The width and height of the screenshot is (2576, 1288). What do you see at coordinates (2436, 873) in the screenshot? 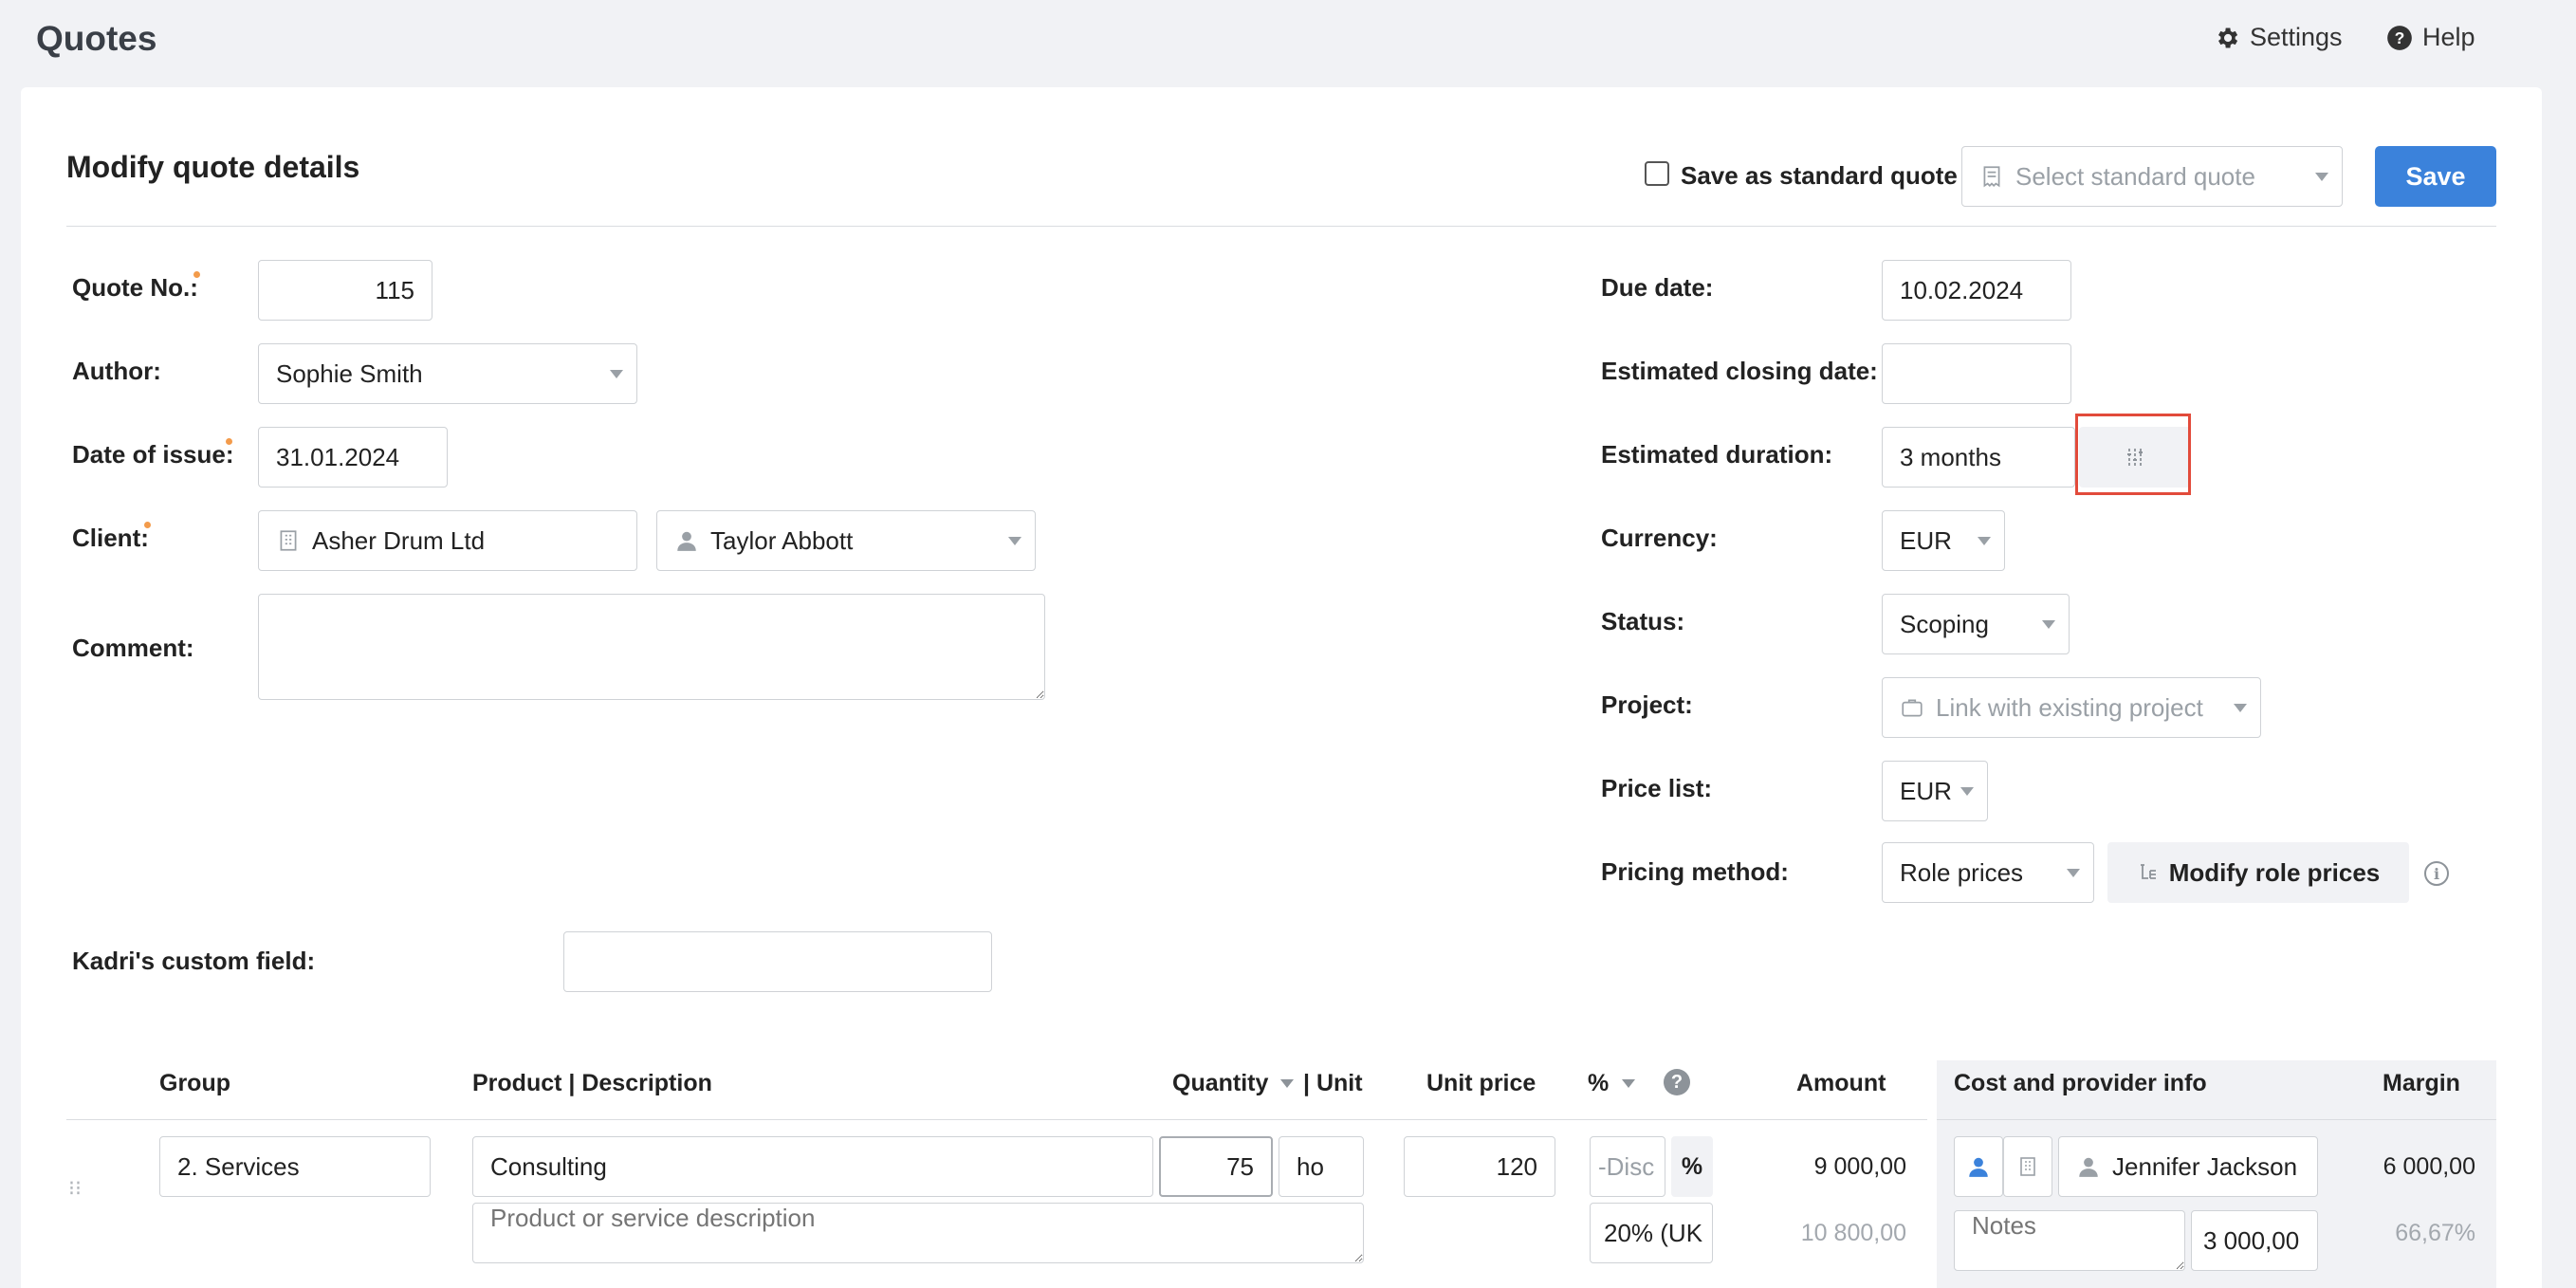
I see `info-icon: i` at bounding box center [2436, 873].